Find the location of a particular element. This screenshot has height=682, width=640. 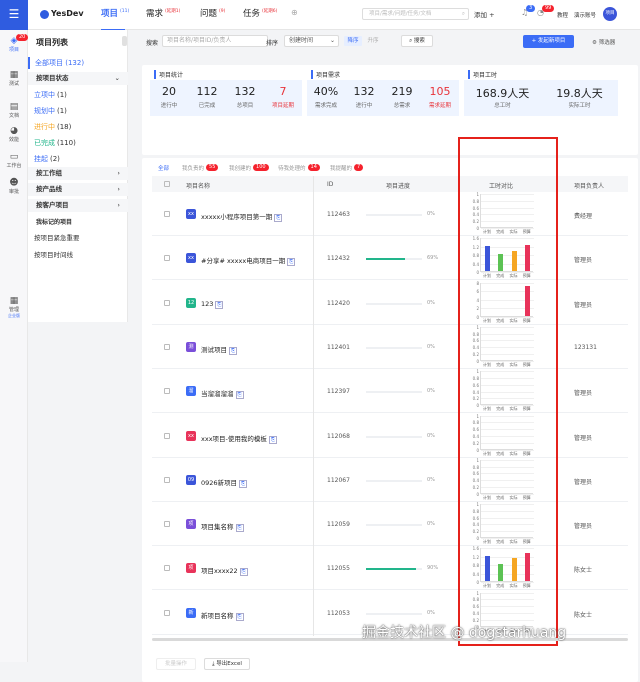

project-name-link: 新项目名称 ⎘ is located at coordinates (222, 615).